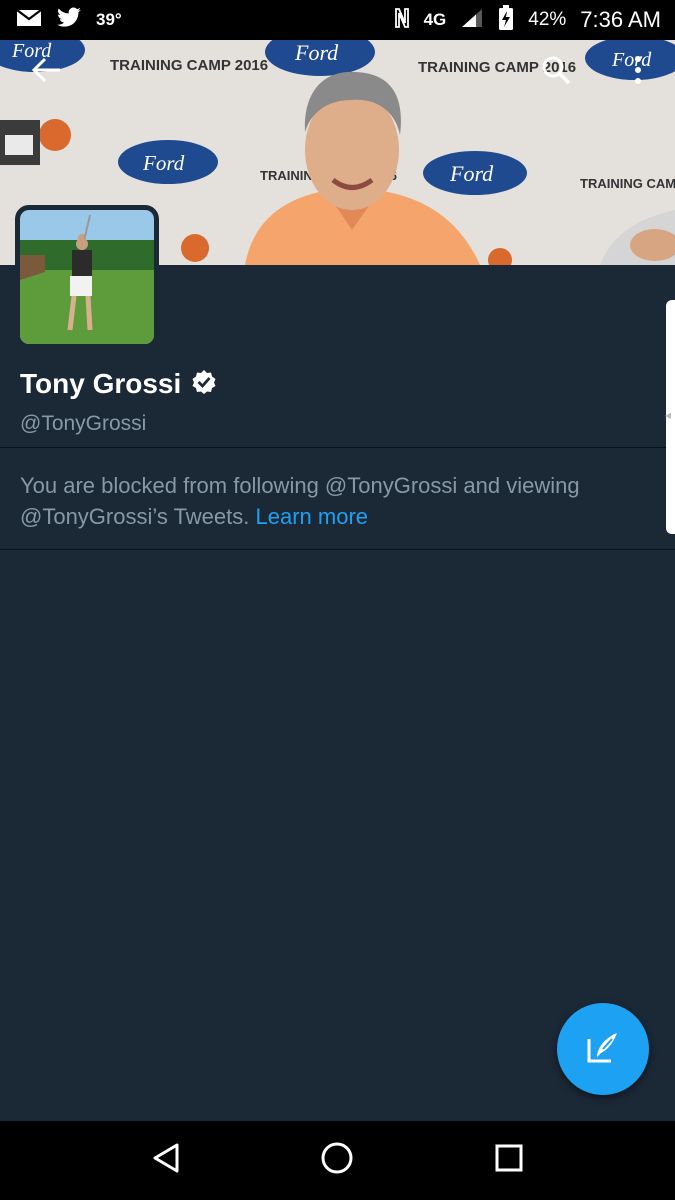 This screenshot has width=675, height=1200. I want to click on compose-tweet-button, so click(603, 1049).